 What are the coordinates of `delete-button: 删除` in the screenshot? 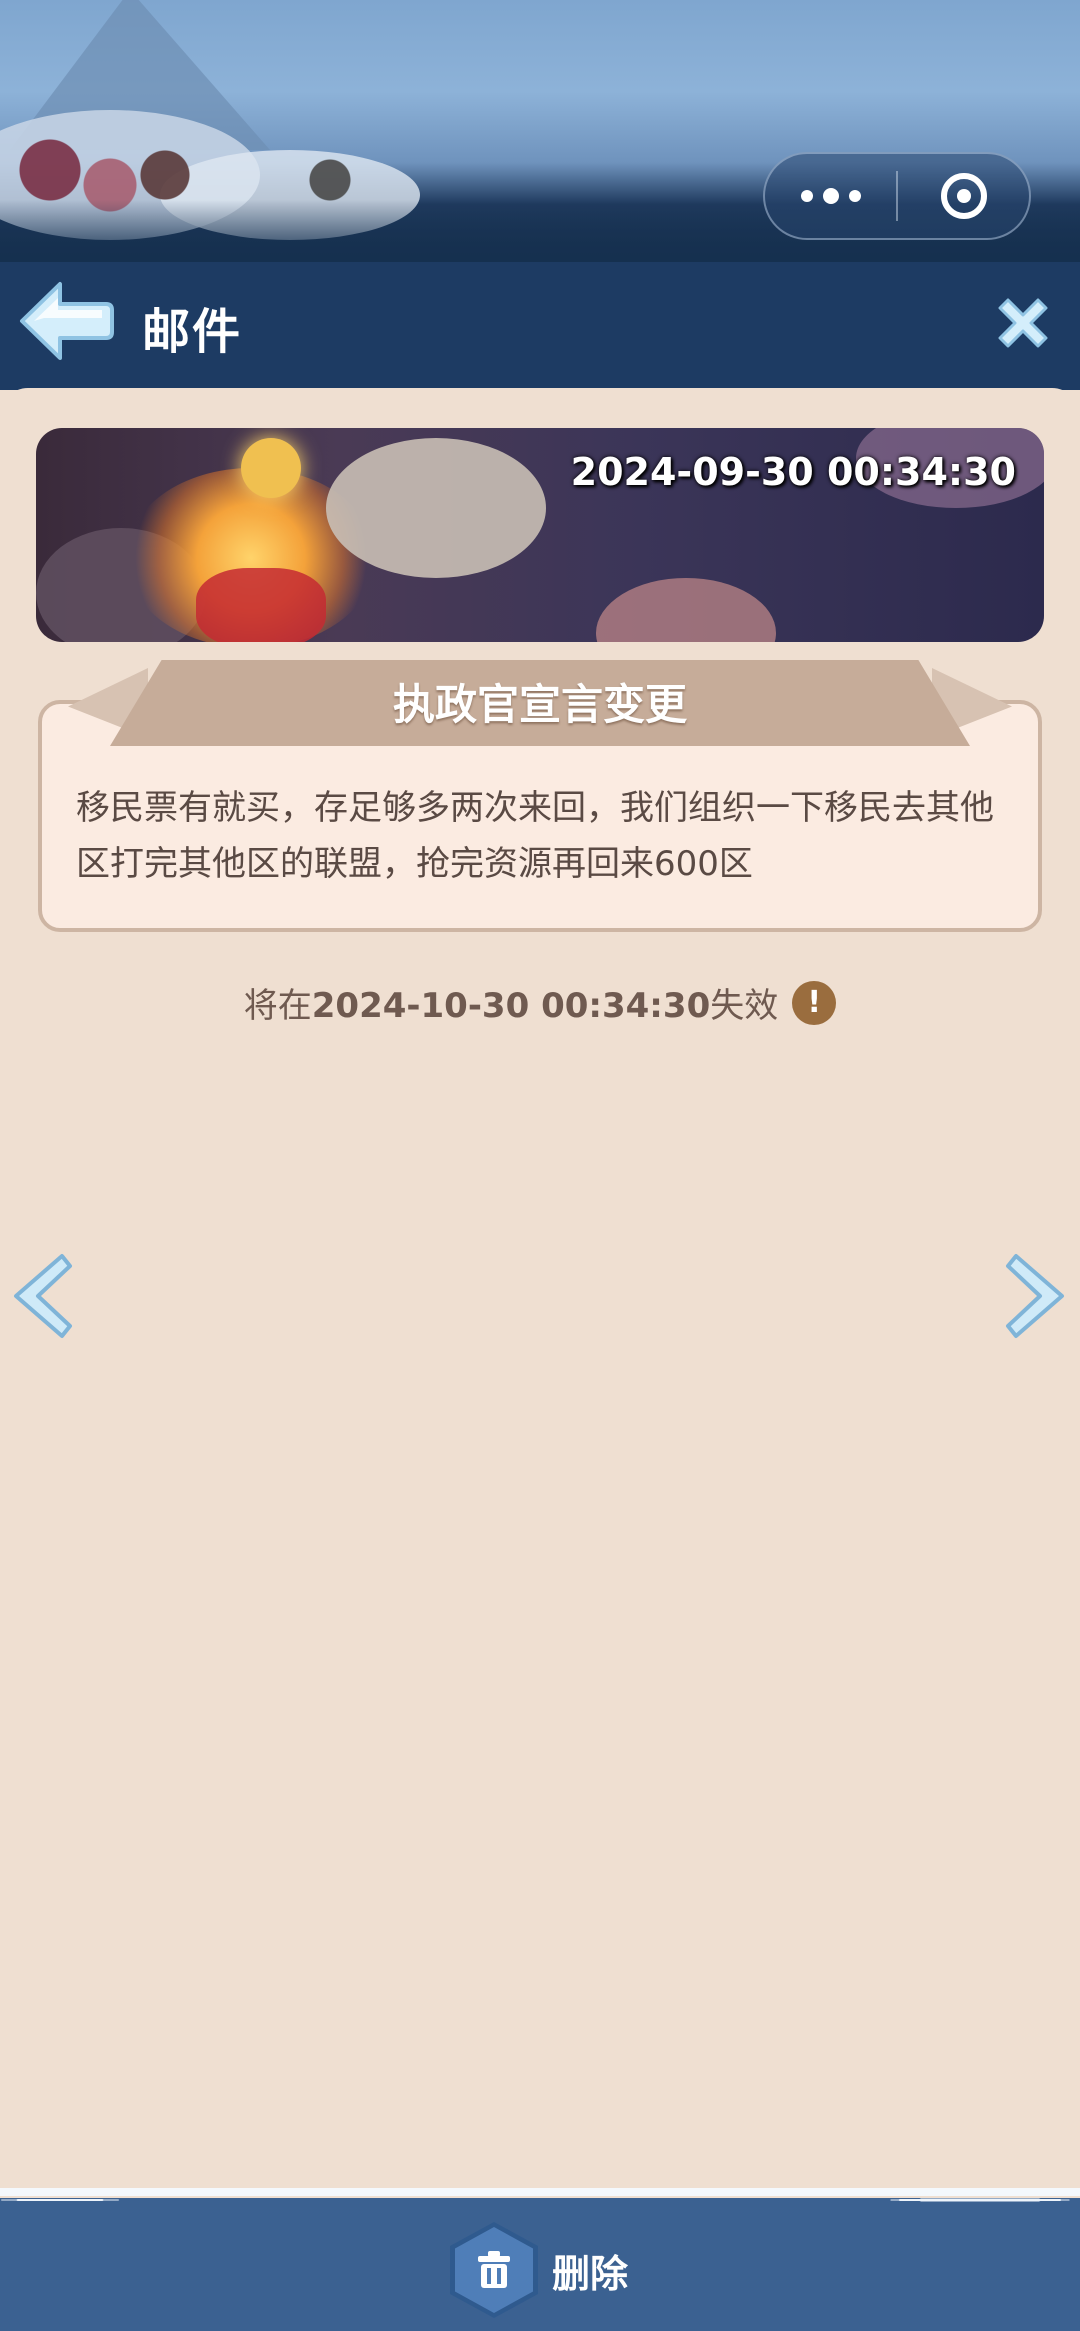 It's located at (550, 2270).